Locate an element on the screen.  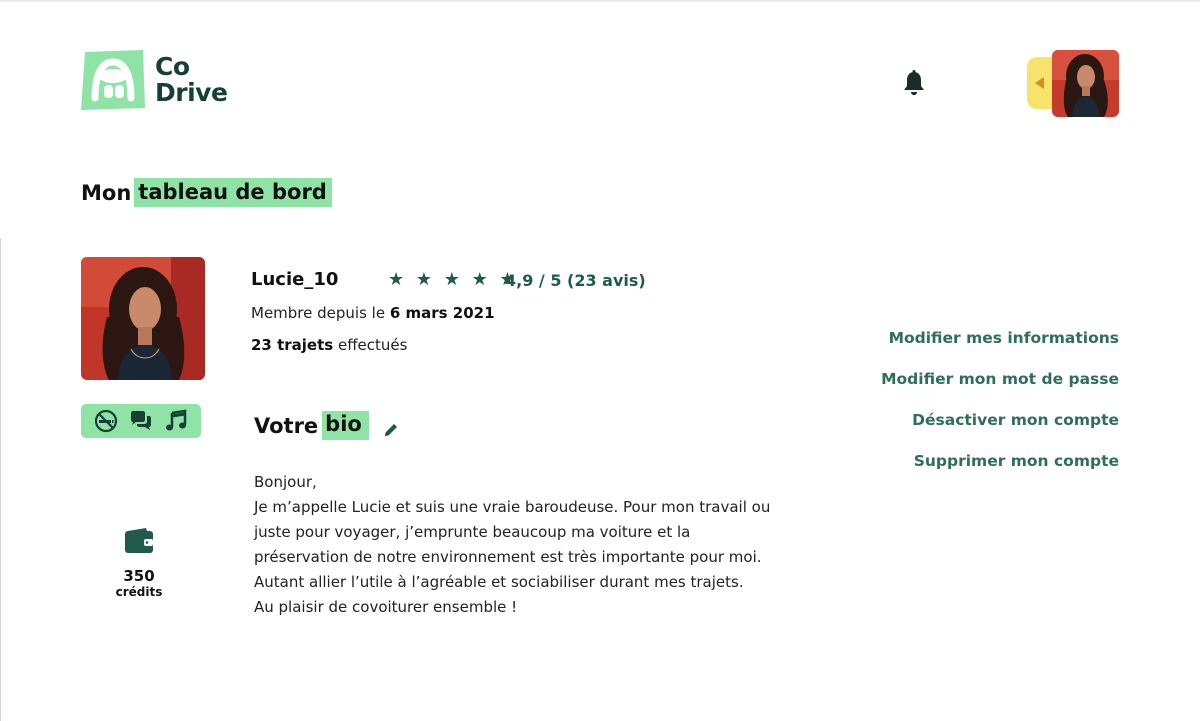
bell-icon is located at coordinates (914, 83).